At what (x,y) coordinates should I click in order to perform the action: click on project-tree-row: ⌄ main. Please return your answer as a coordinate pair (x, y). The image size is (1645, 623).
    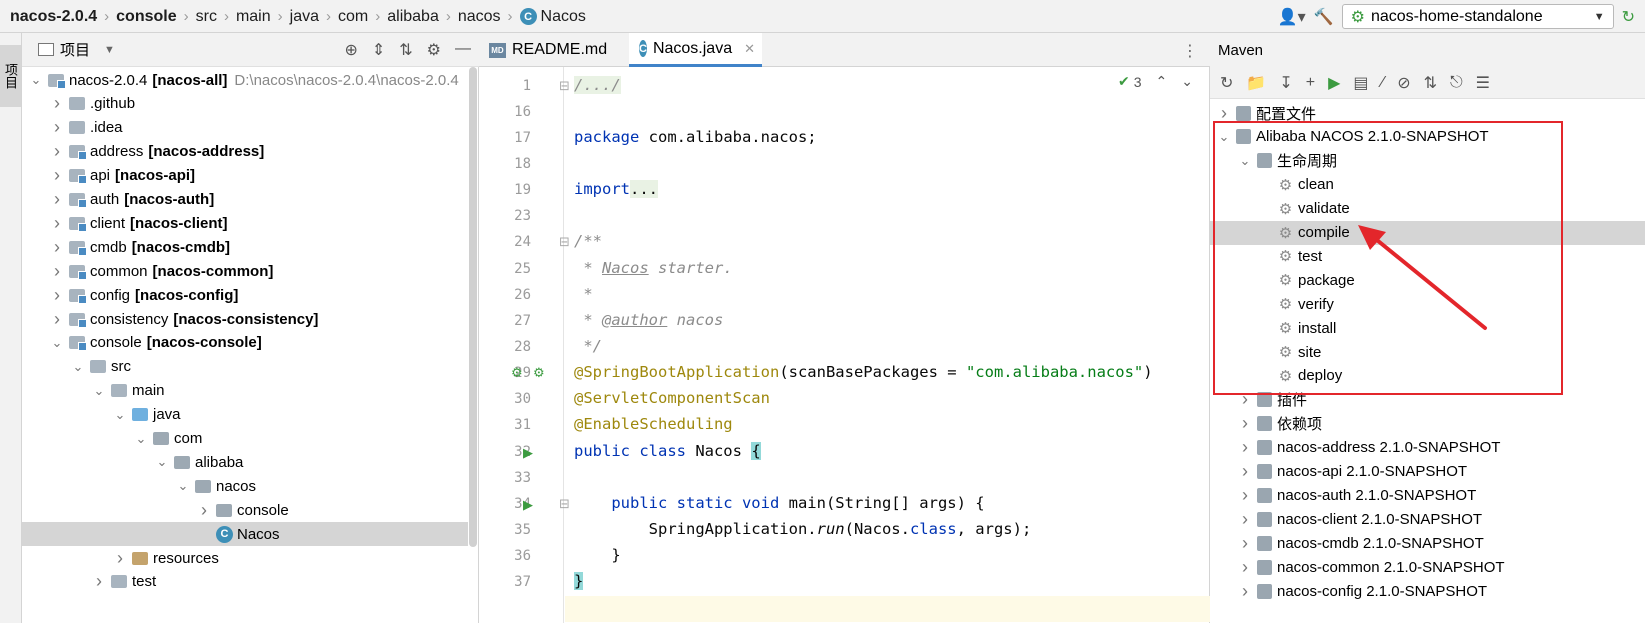
    Looking at the image, I should click on (245, 391).